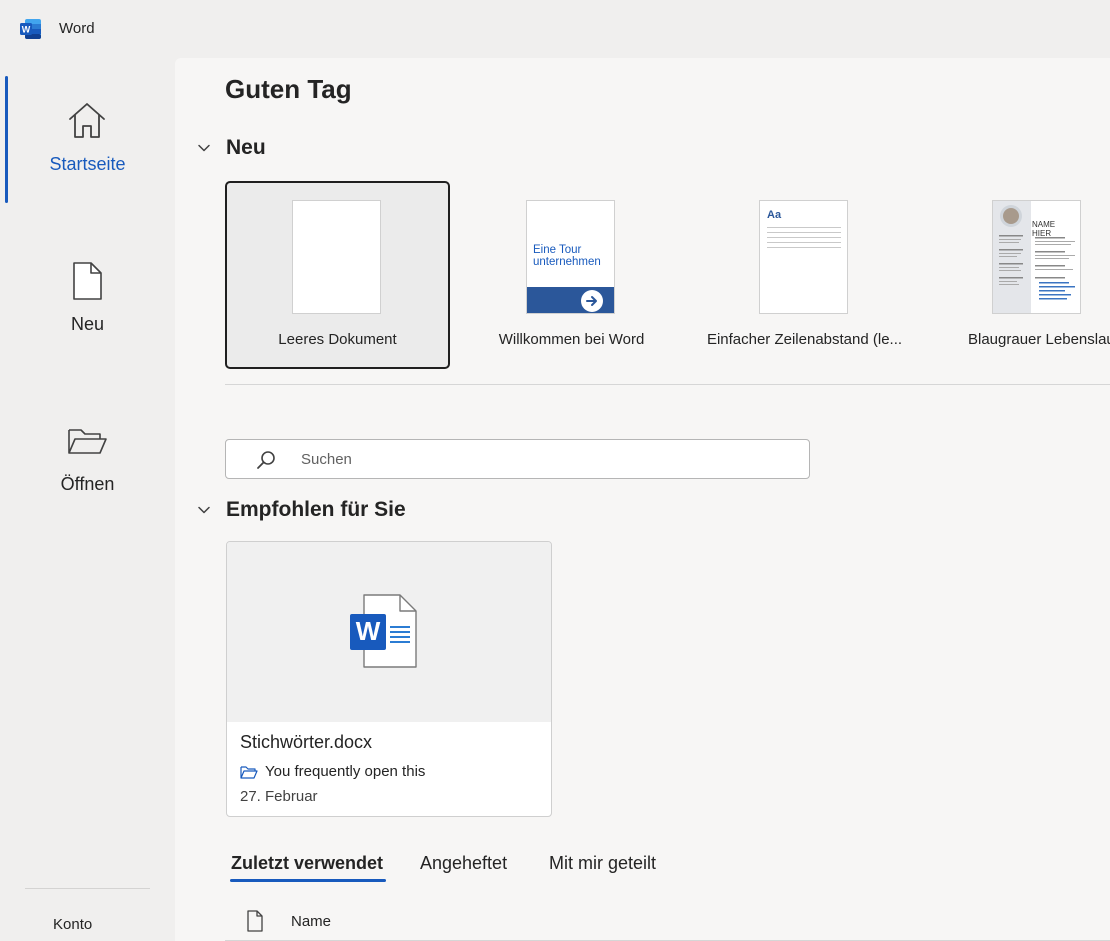 The width and height of the screenshot is (1110, 941). What do you see at coordinates (1039, 339) in the screenshot?
I see `template-label: Blaugrauer Lebenslauf` at bounding box center [1039, 339].